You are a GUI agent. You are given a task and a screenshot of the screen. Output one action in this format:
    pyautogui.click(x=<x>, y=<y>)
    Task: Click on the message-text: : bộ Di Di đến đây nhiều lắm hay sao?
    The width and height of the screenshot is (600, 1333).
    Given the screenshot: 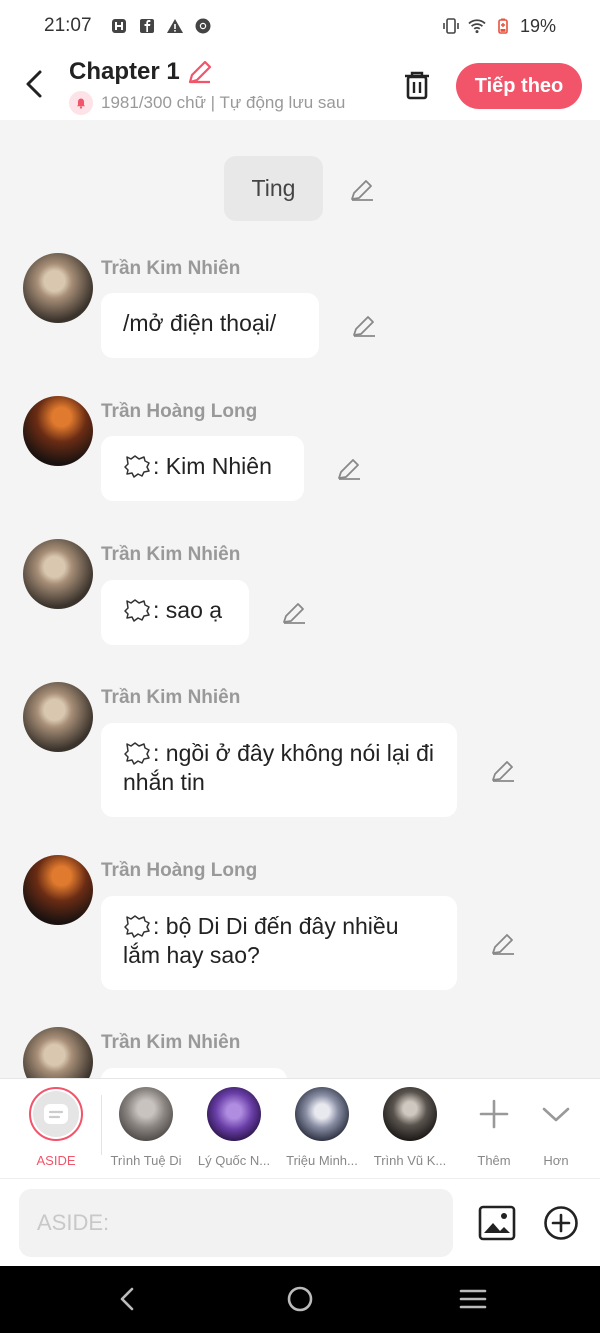 What is the action you would take?
    pyautogui.click(x=261, y=940)
    